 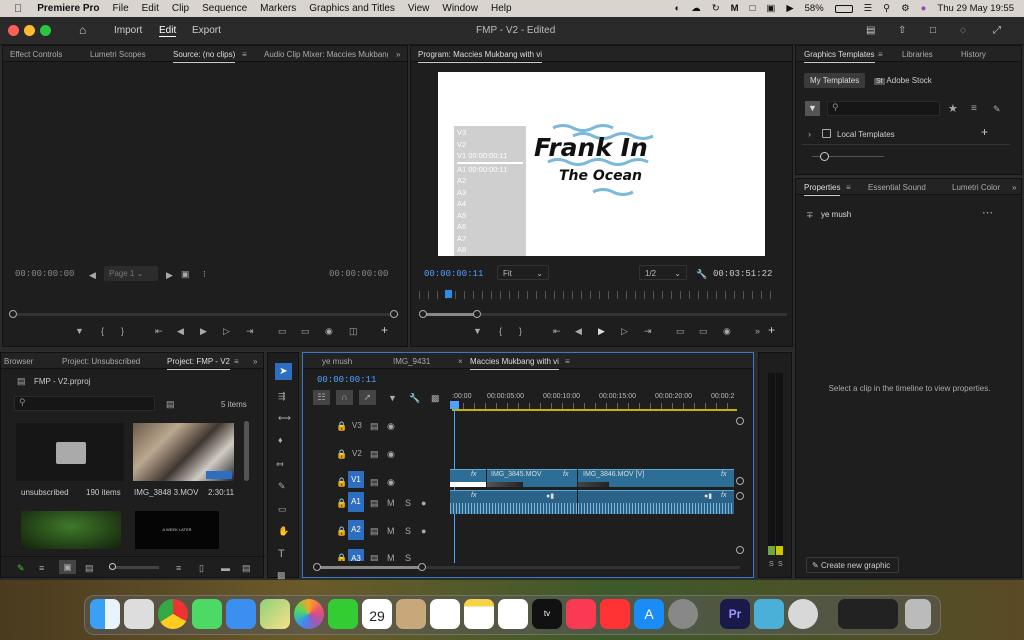 I want to click on app-store-icon: A, so click(x=649, y=614).